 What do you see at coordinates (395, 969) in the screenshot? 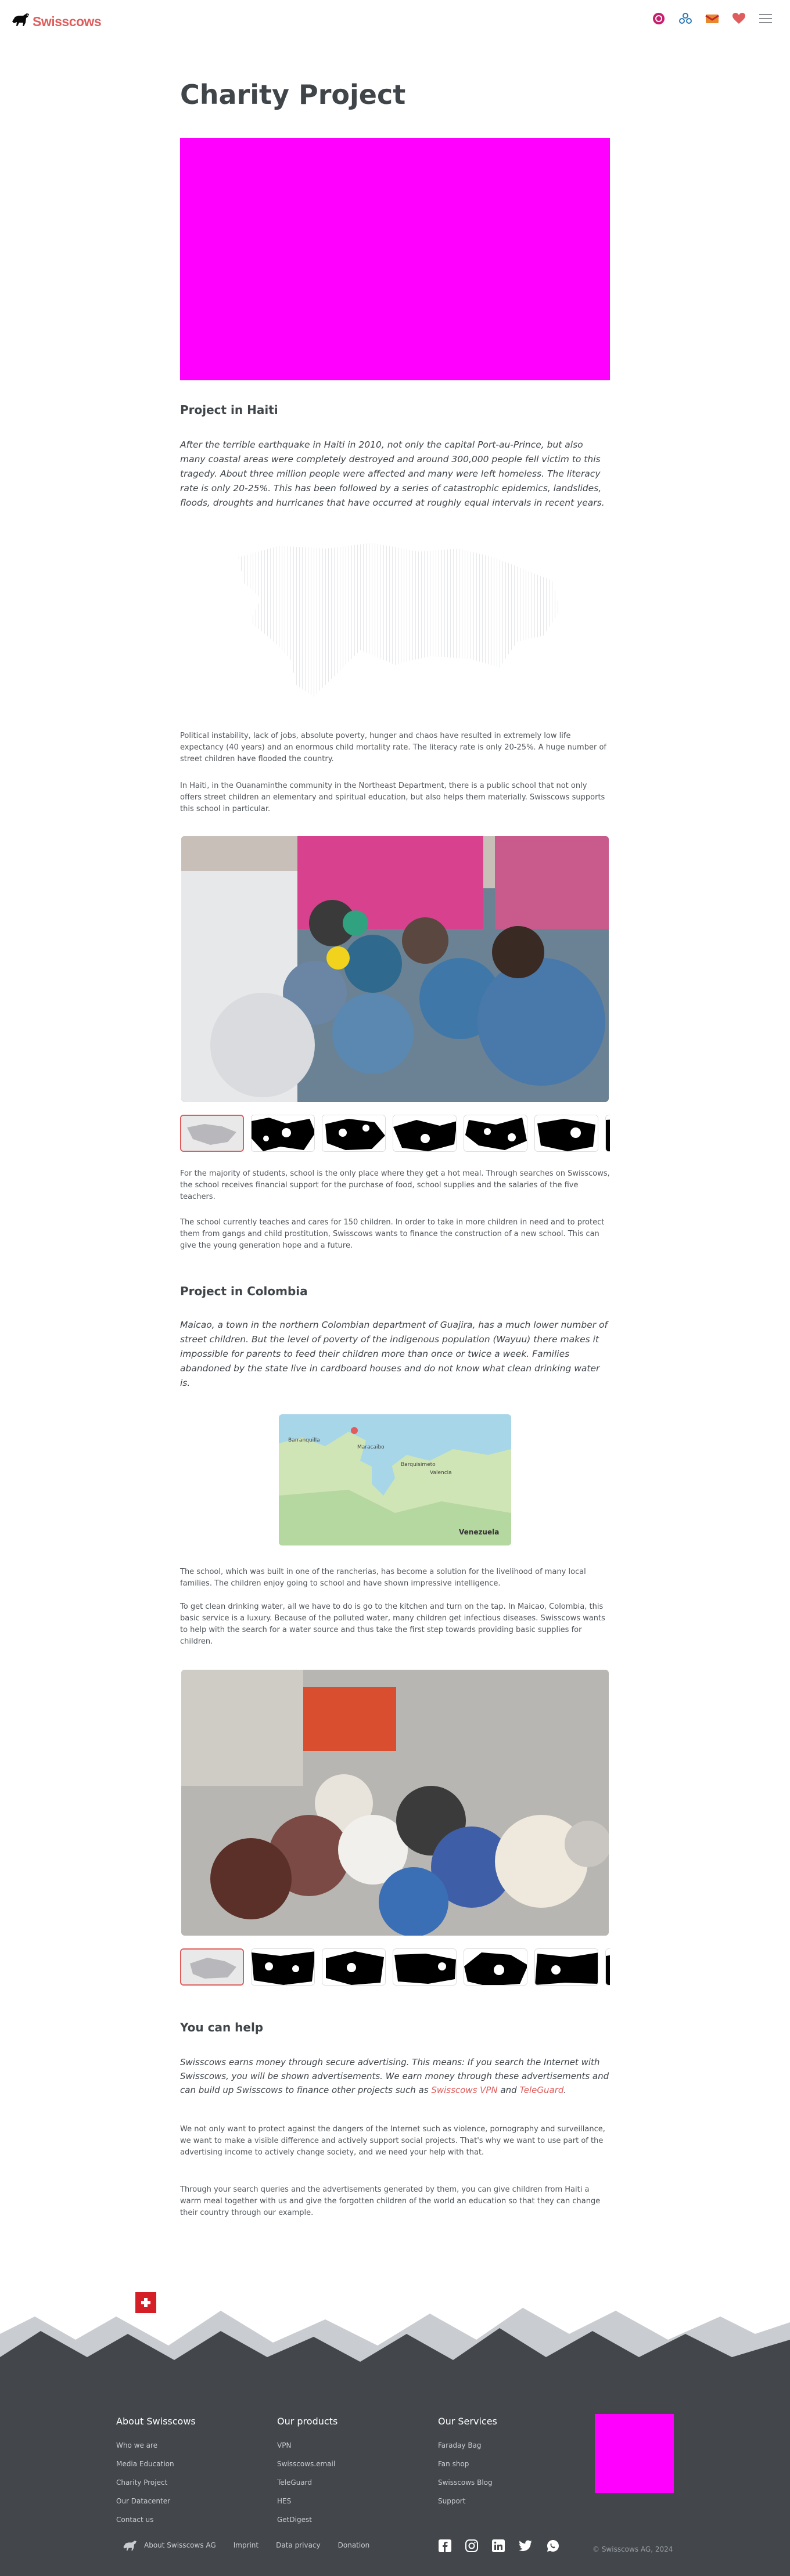
I see `haiti-school-photo` at bounding box center [395, 969].